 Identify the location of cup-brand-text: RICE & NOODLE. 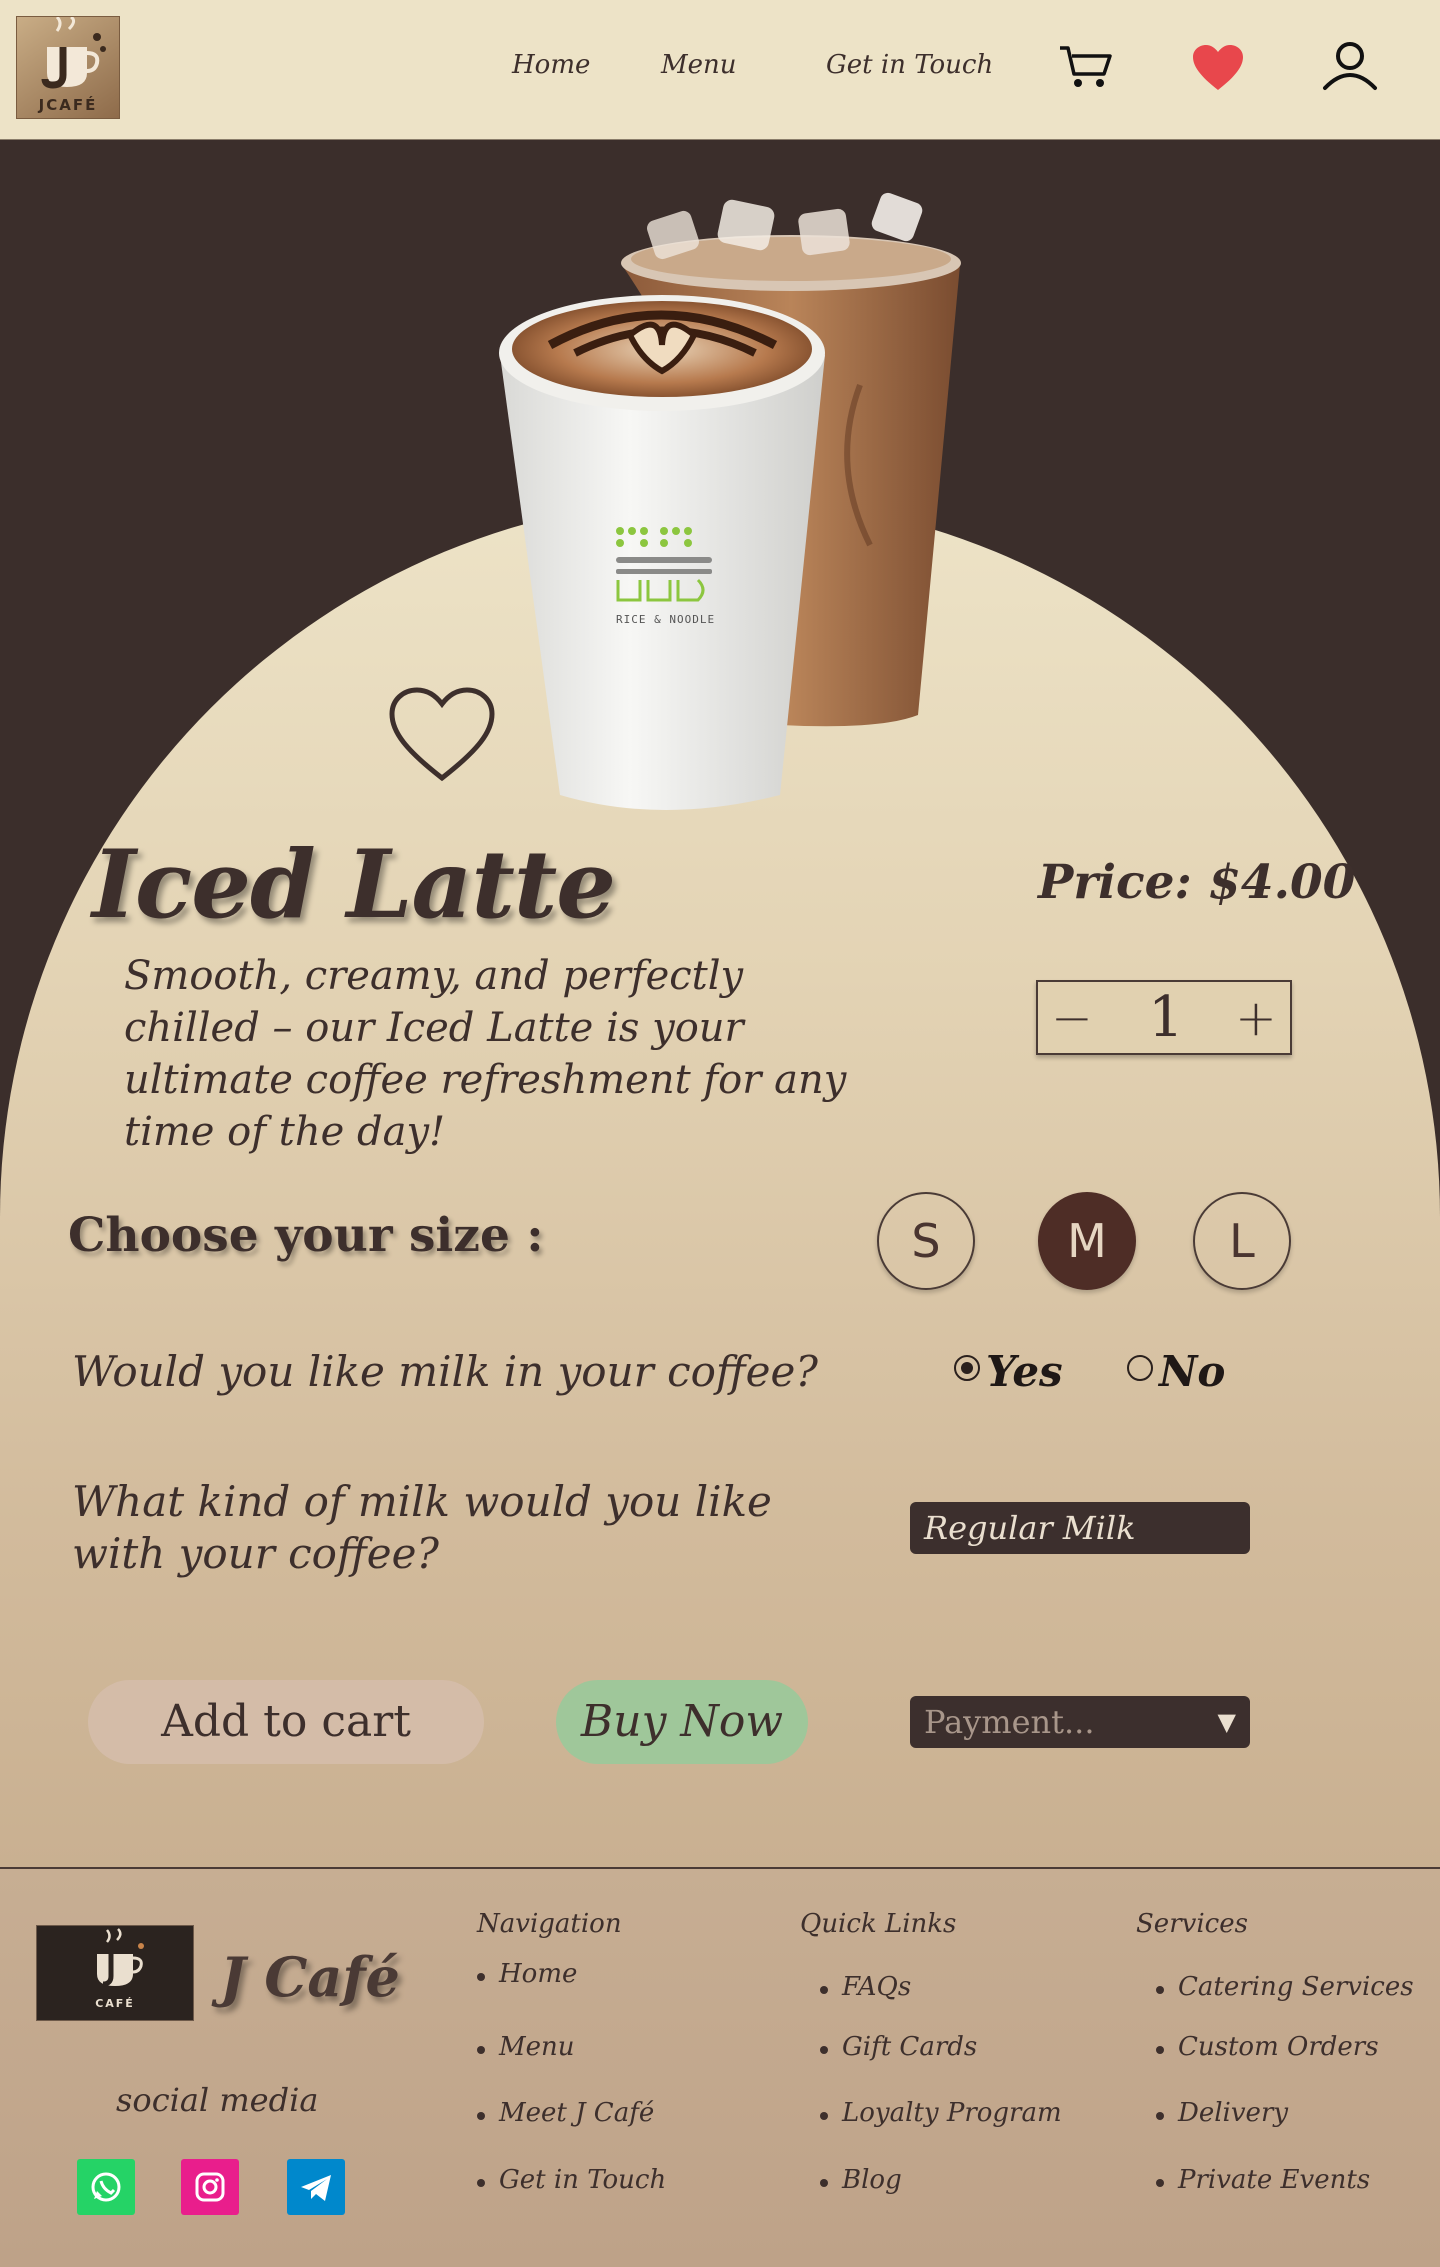
(665, 619).